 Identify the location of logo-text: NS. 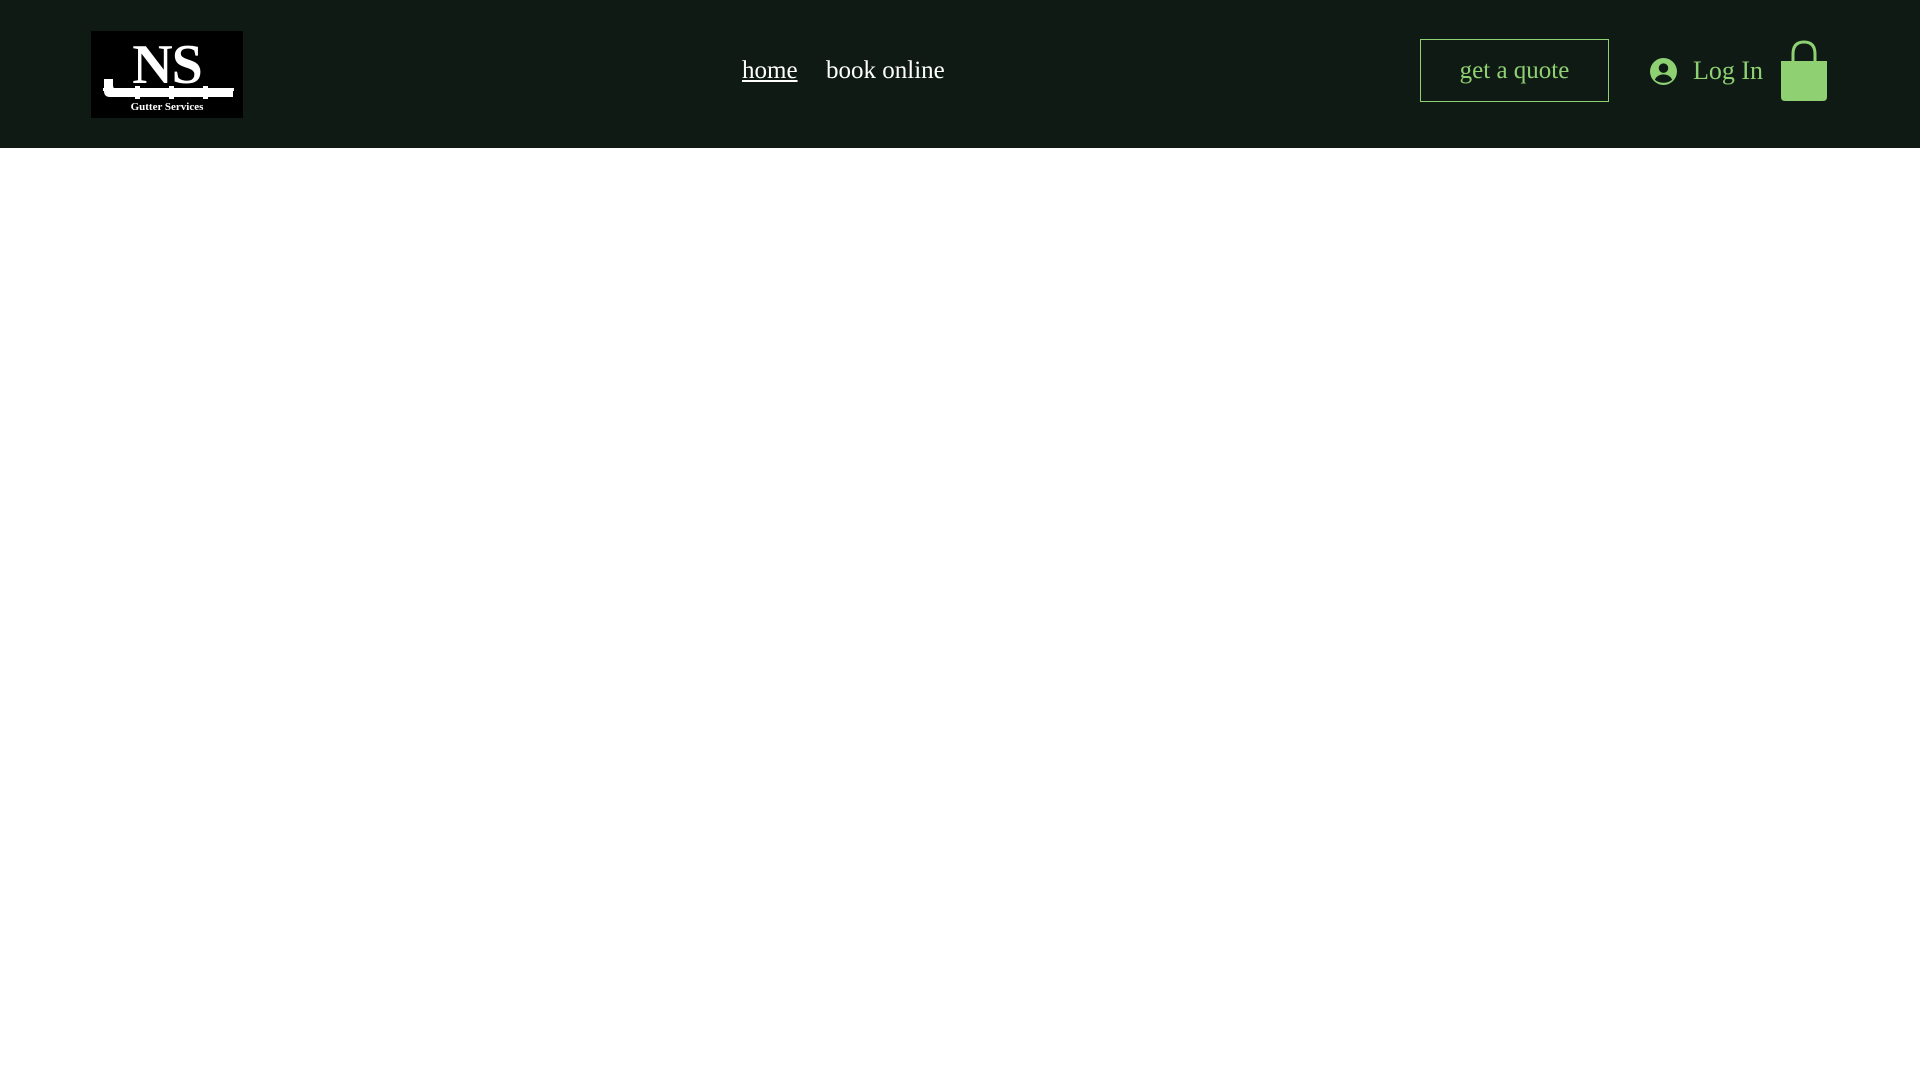
(167, 65).